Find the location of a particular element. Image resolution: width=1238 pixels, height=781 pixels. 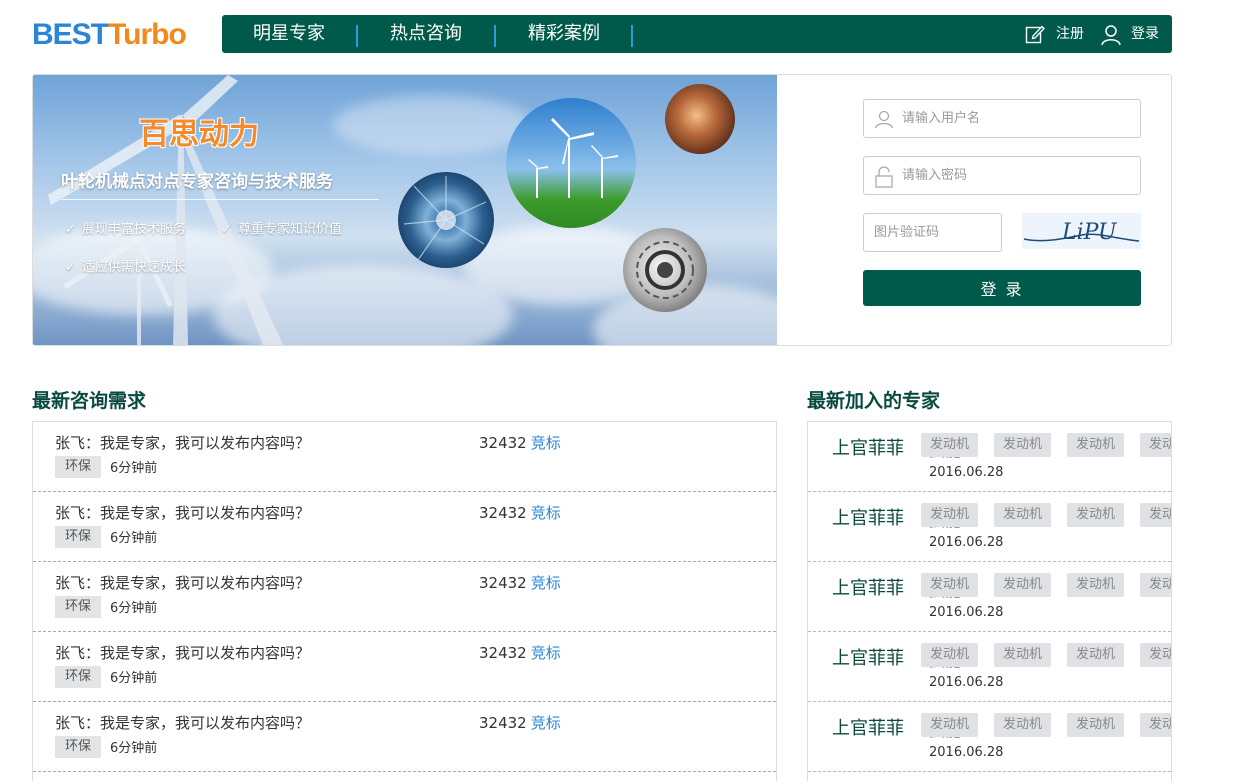

captcha-input is located at coordinates (934, 232).